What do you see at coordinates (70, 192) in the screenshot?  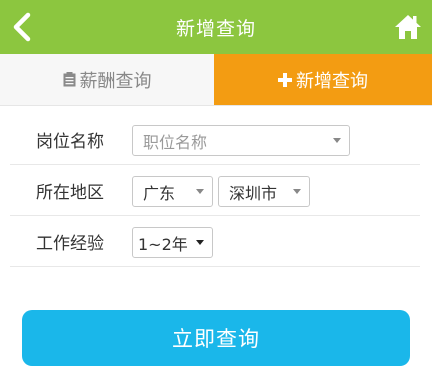 I see `region-label: 所在地区` at bounding box center [70, 192].